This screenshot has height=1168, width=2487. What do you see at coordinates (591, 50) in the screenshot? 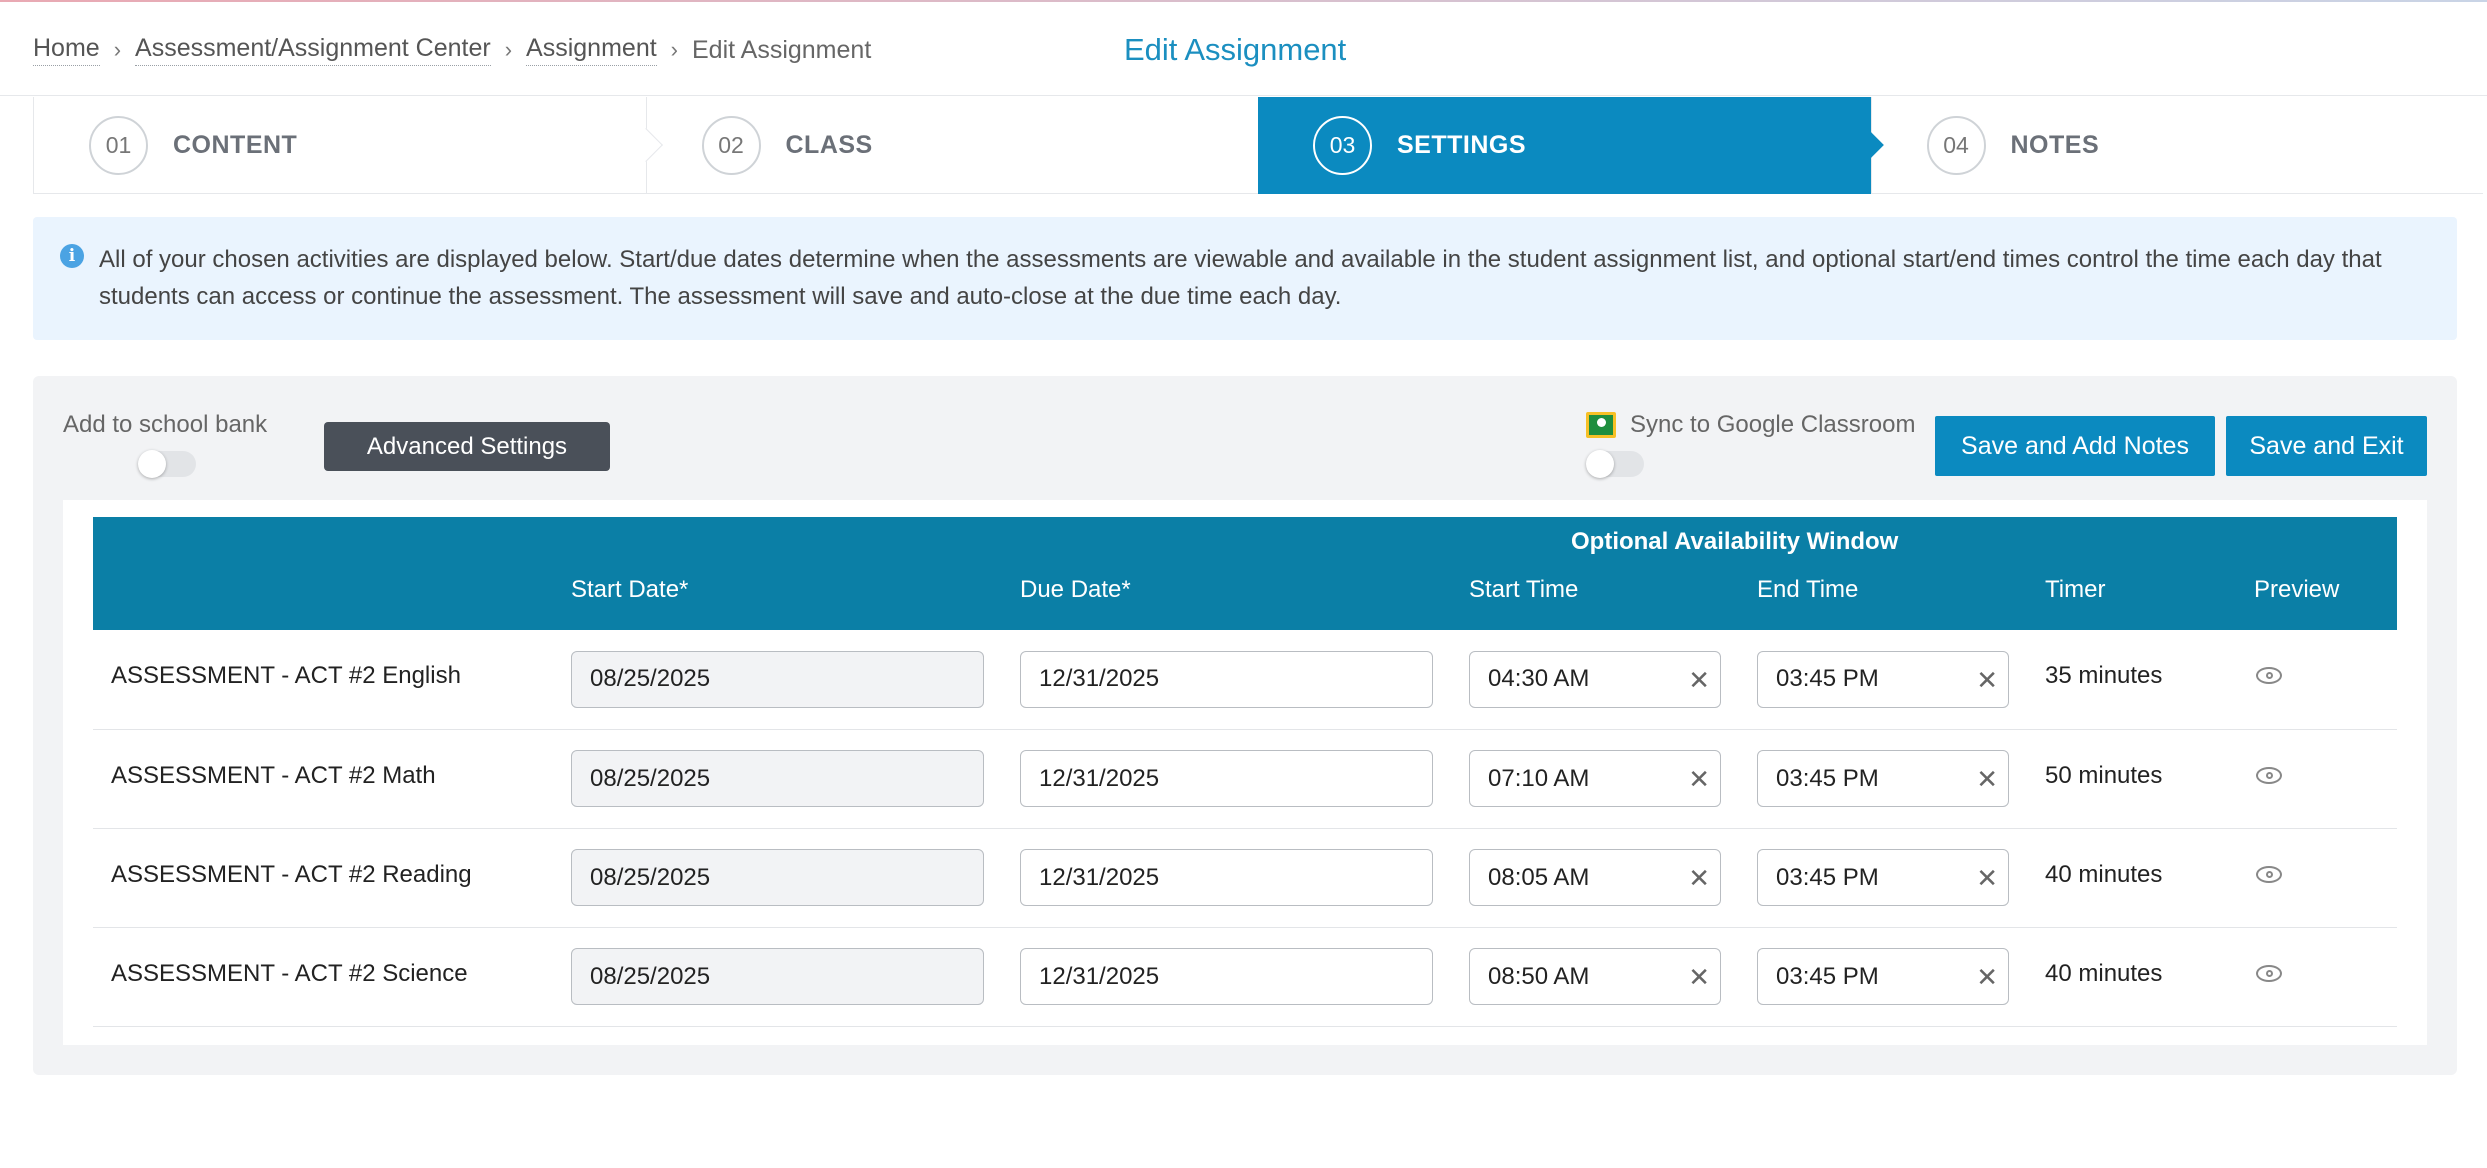
I see `breadcrumb-assignment: Assignment` at bounding box center [591, 50].